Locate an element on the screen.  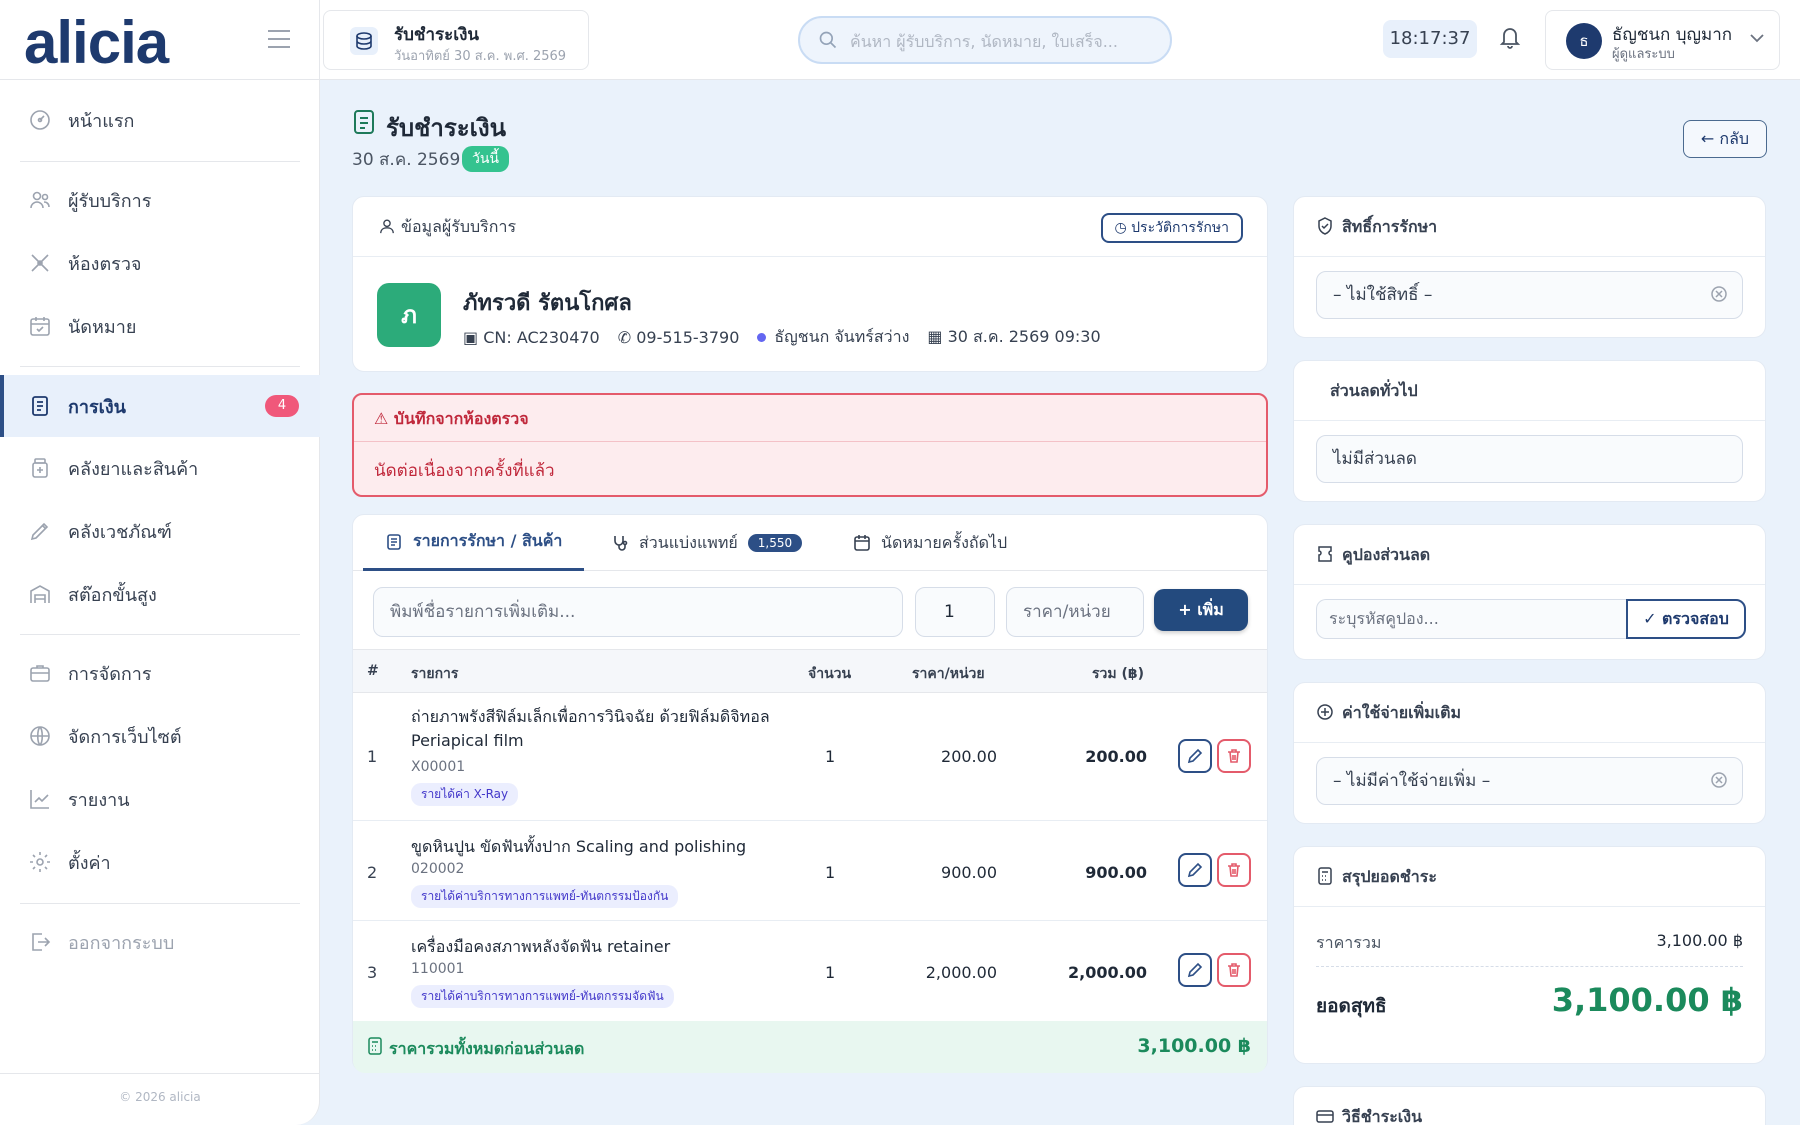
sidebar-item-pharmacy: คลังยาและสินค้า is located at coordinates (160, 468).